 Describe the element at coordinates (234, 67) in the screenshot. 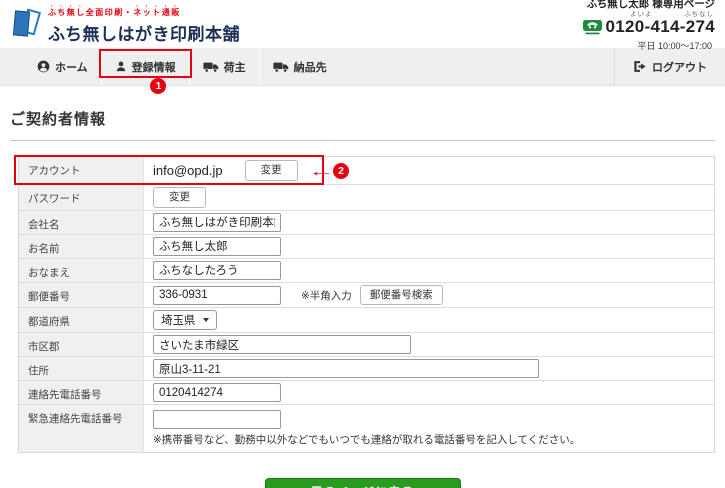

I see `nav-label: 荷主` at that location.